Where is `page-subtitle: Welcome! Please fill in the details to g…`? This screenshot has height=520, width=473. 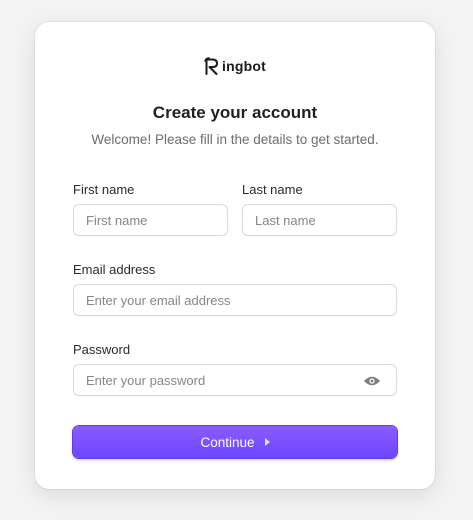
page-subtitle: Welcome! Please fill in the details to g… is located at coordinates (235, 139).